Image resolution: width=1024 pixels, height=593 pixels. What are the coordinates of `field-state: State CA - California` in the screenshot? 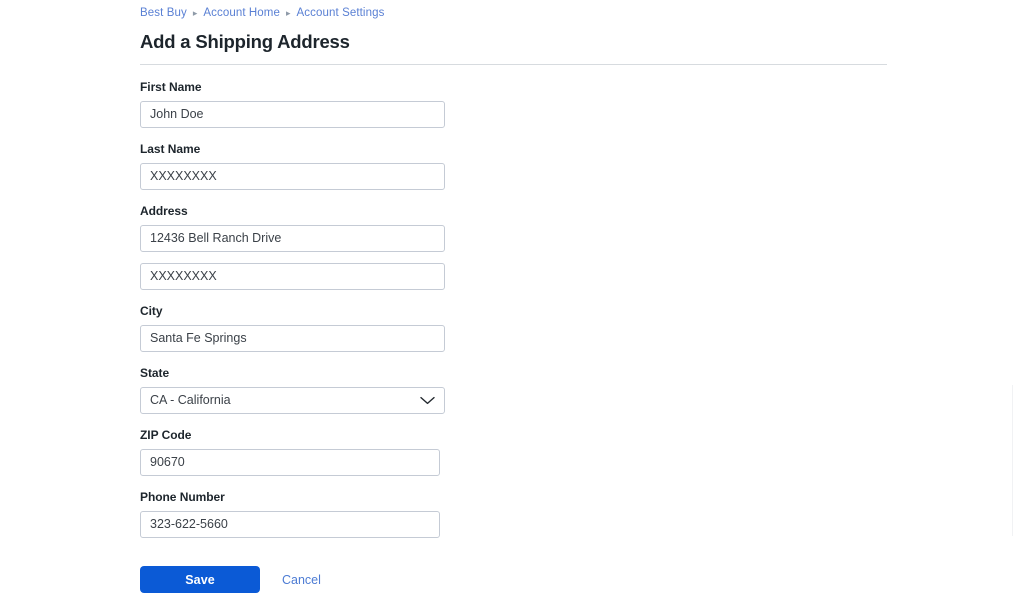 It's located at (582, 390).